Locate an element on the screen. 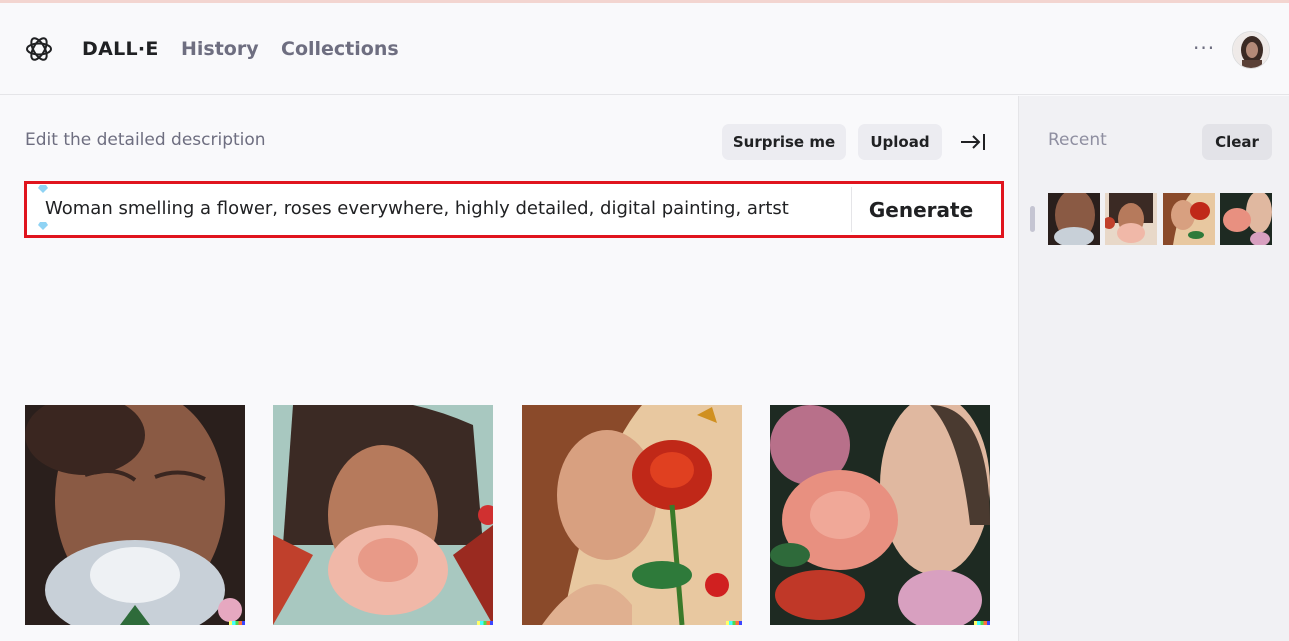 This screenshot has width=1289, height=641. brand-title: DALL·E is located at coordinates (120, 49).